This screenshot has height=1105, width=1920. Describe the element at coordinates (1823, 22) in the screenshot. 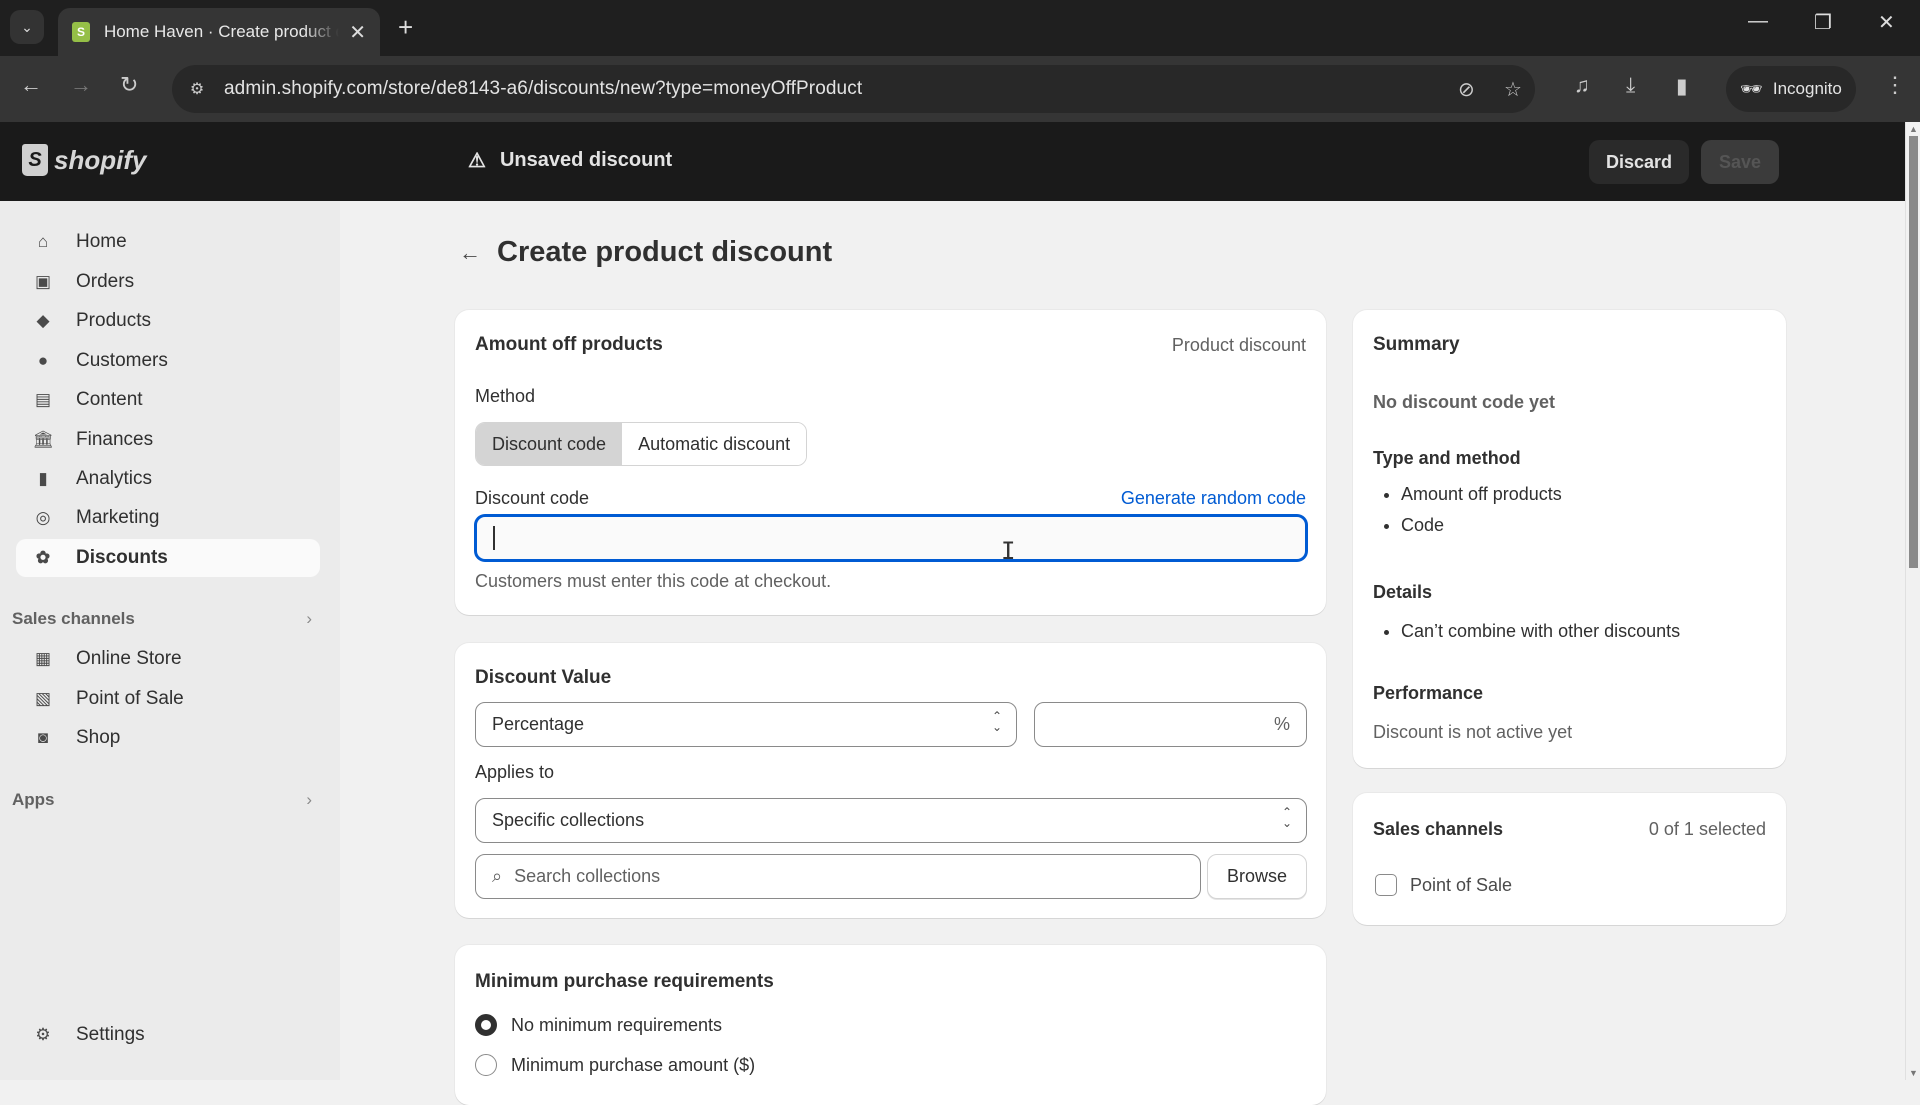

I see `restore-icon: ❐` at that location.